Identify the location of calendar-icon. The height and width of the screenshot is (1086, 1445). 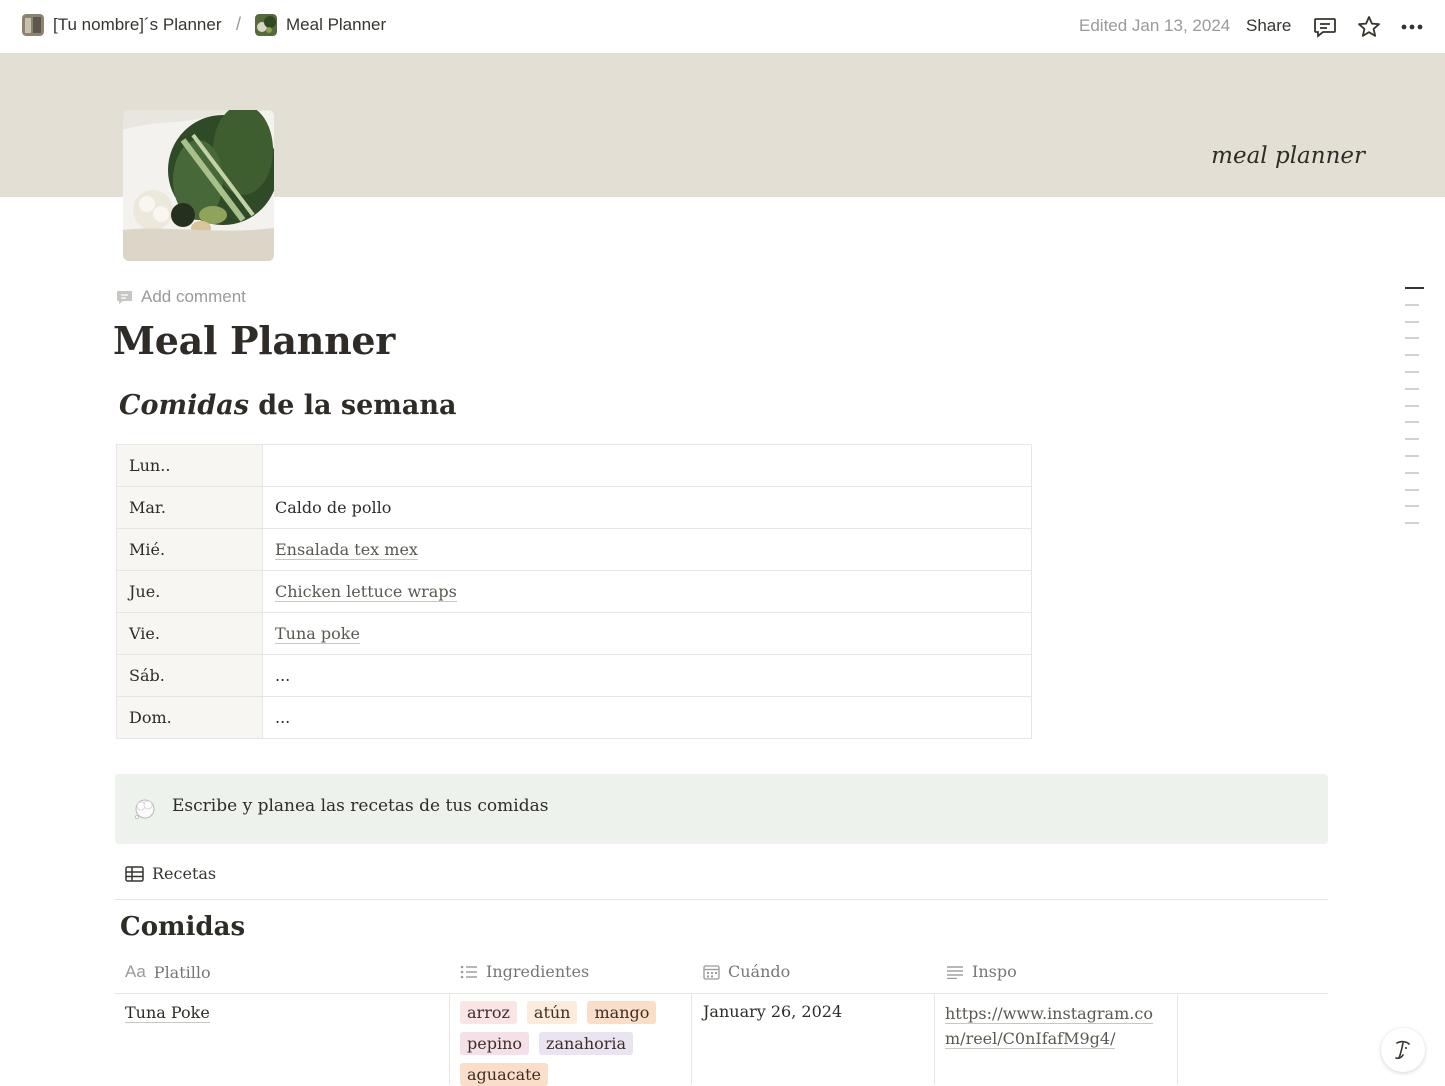
(711, 972).